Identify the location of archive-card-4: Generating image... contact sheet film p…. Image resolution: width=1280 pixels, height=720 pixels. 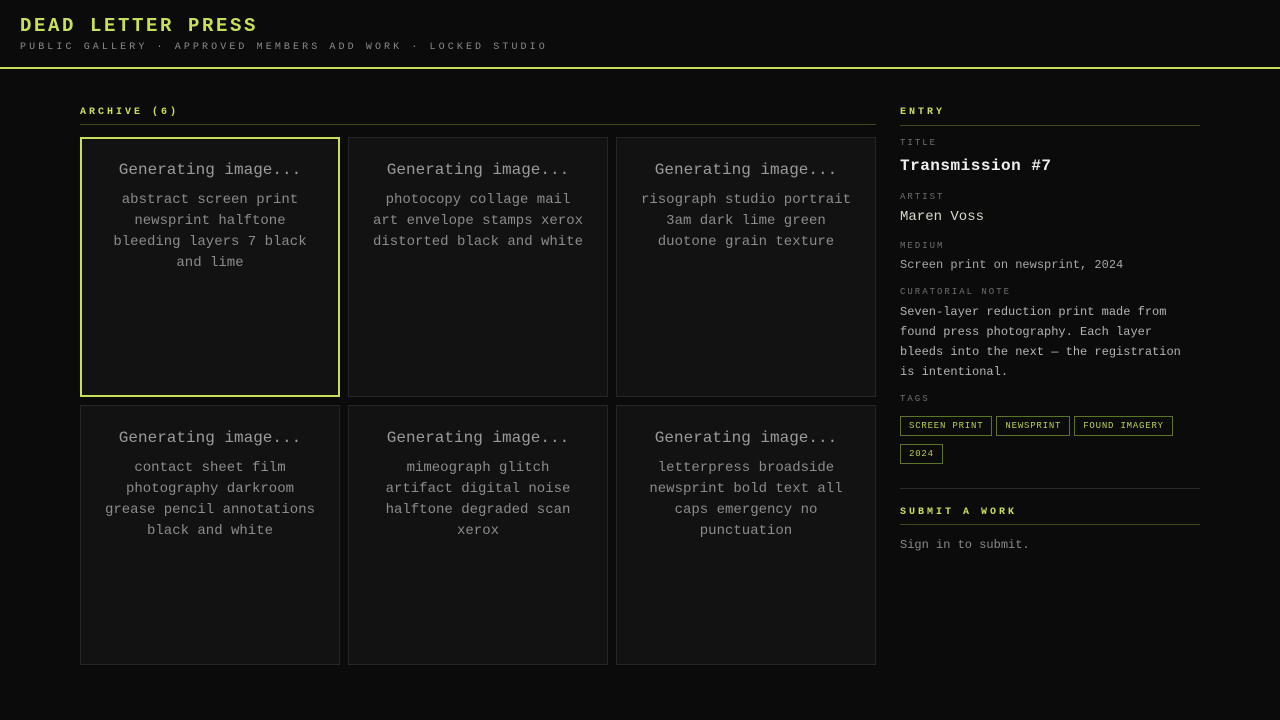
(210, 535).